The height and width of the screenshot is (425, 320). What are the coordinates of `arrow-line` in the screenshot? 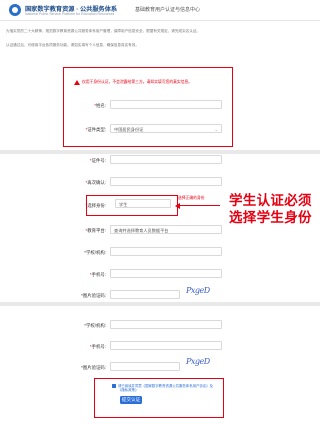 It's located at (199, 206).